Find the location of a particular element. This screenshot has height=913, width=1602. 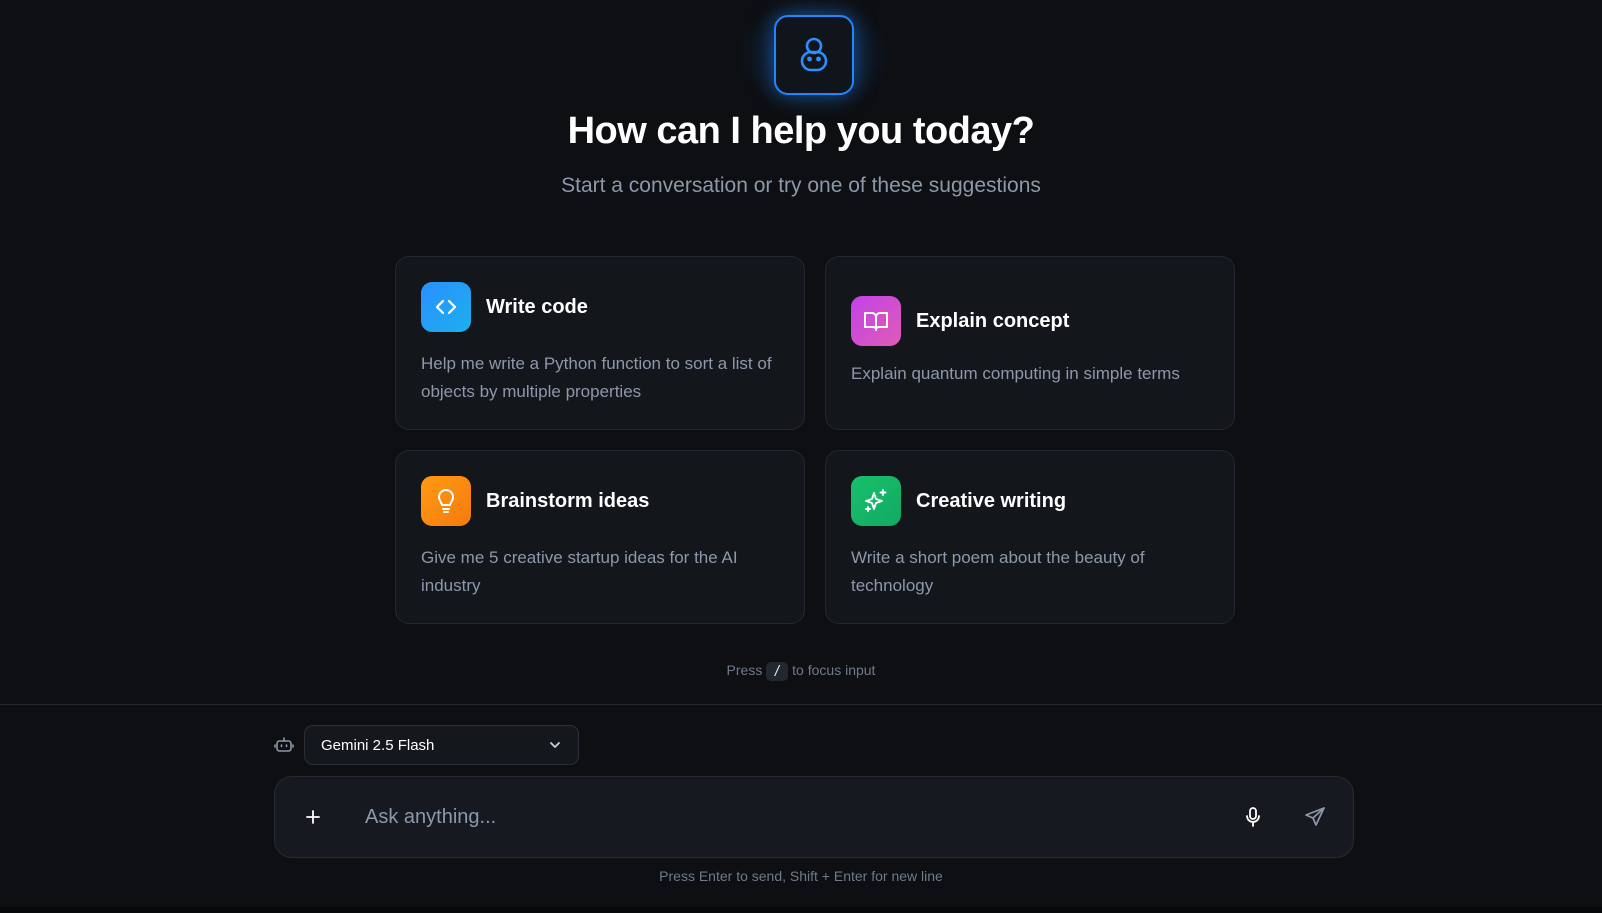

card-title: Brainstorm ideas is located at coordinates (568, 500).